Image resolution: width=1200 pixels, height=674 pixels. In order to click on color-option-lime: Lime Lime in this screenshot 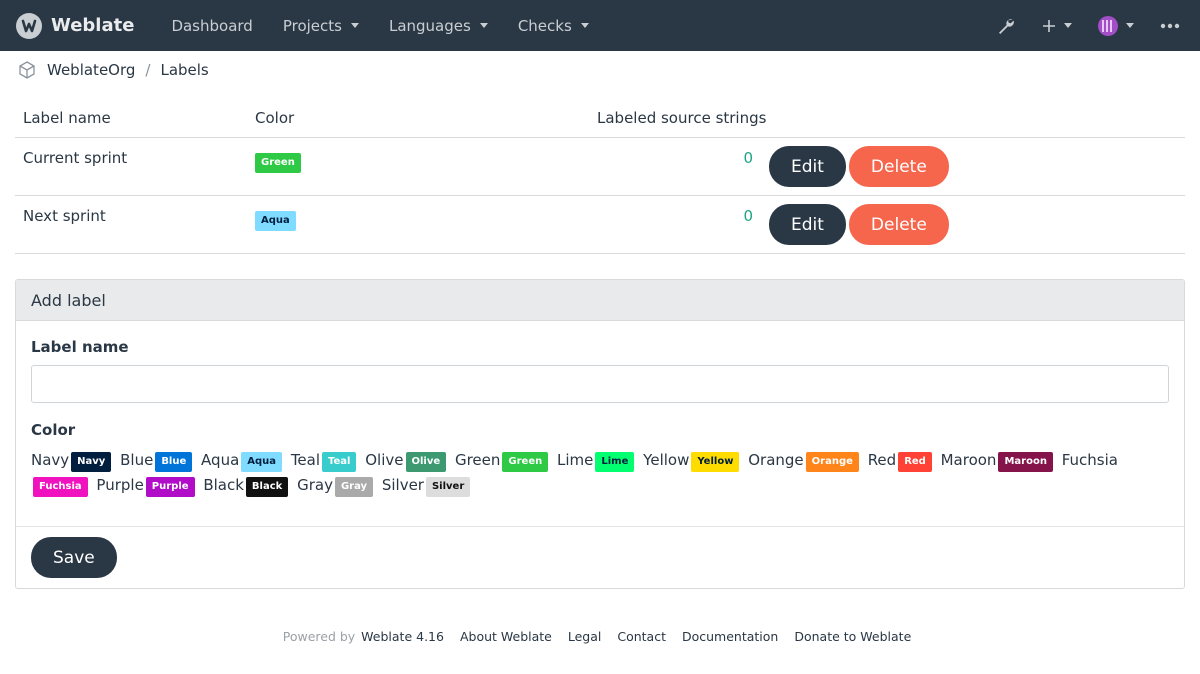, I will do `click(596, 461)`.